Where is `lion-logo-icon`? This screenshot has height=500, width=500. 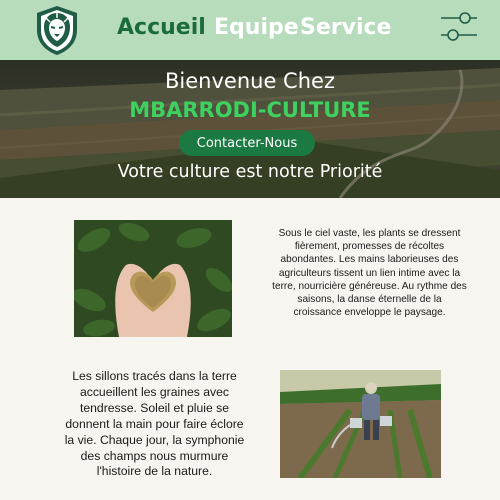
lion-logo-icon is located at coordinates (57, 30).